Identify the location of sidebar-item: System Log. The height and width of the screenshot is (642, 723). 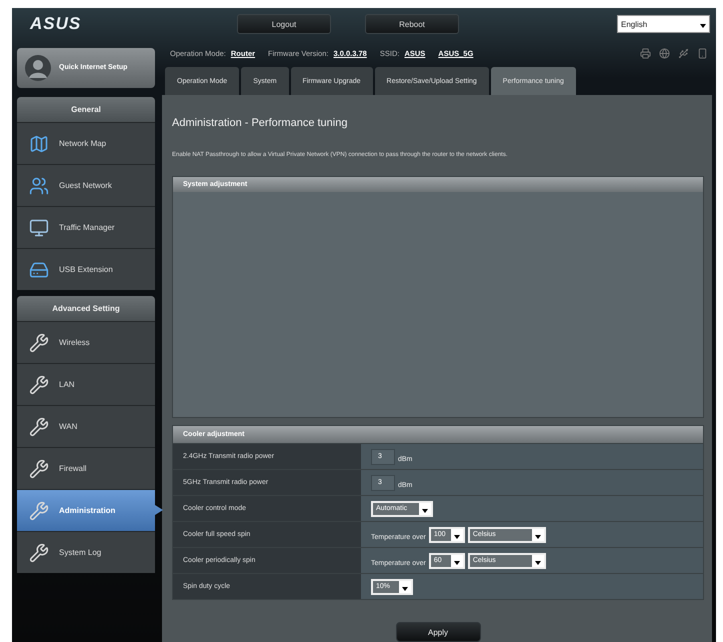
(86, 552).